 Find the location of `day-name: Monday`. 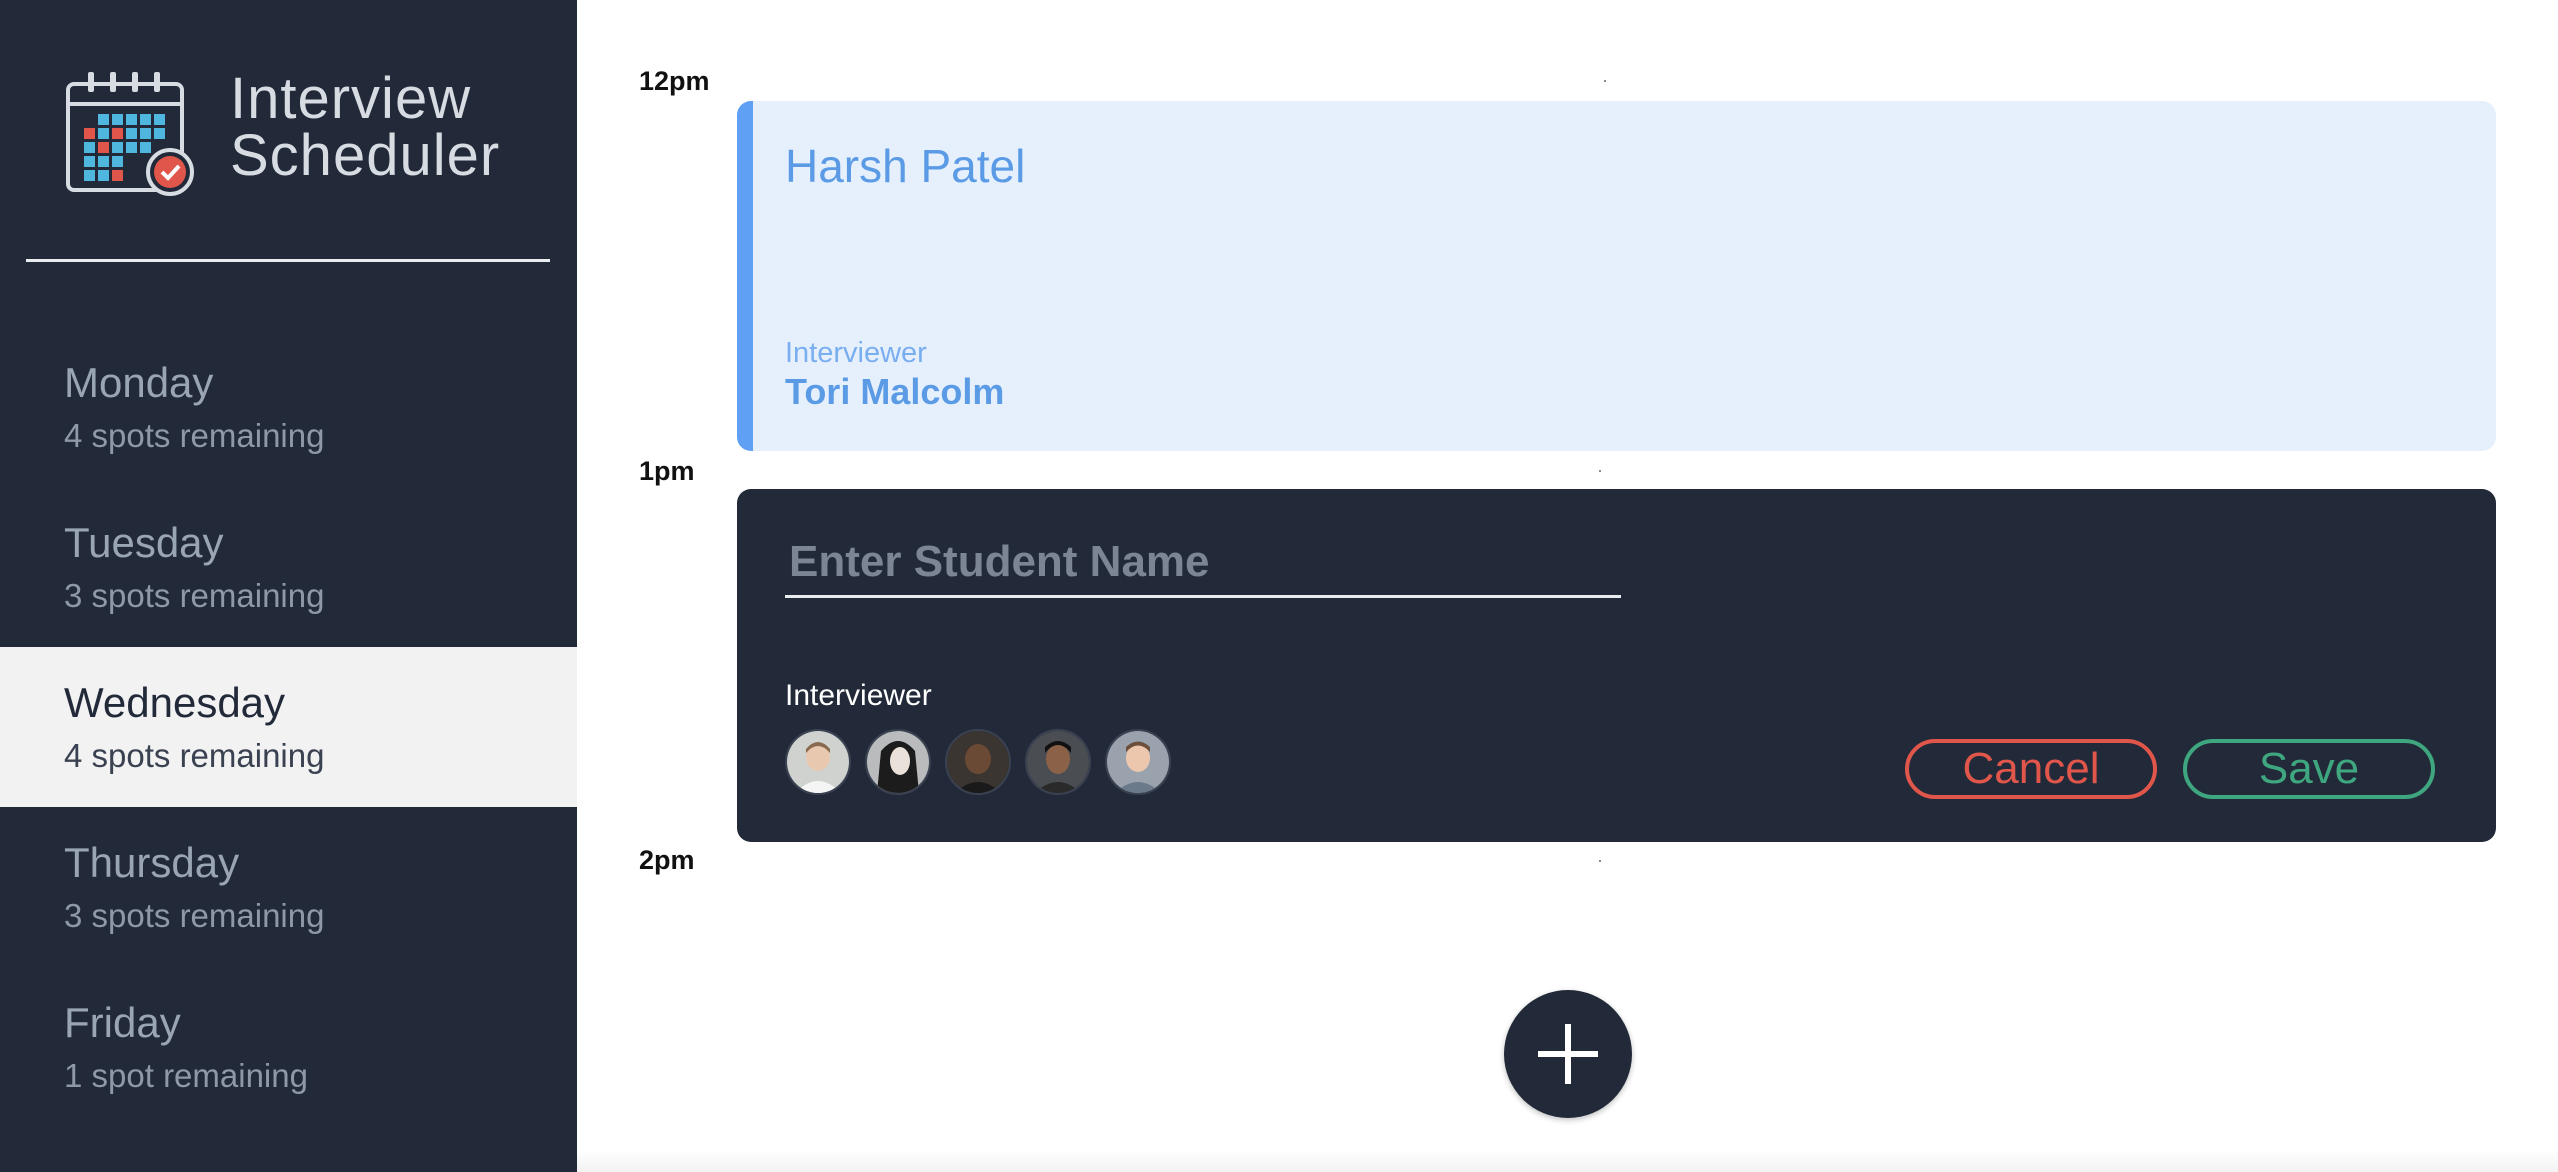

day-name: Monday is located at coordinates (139, 382).